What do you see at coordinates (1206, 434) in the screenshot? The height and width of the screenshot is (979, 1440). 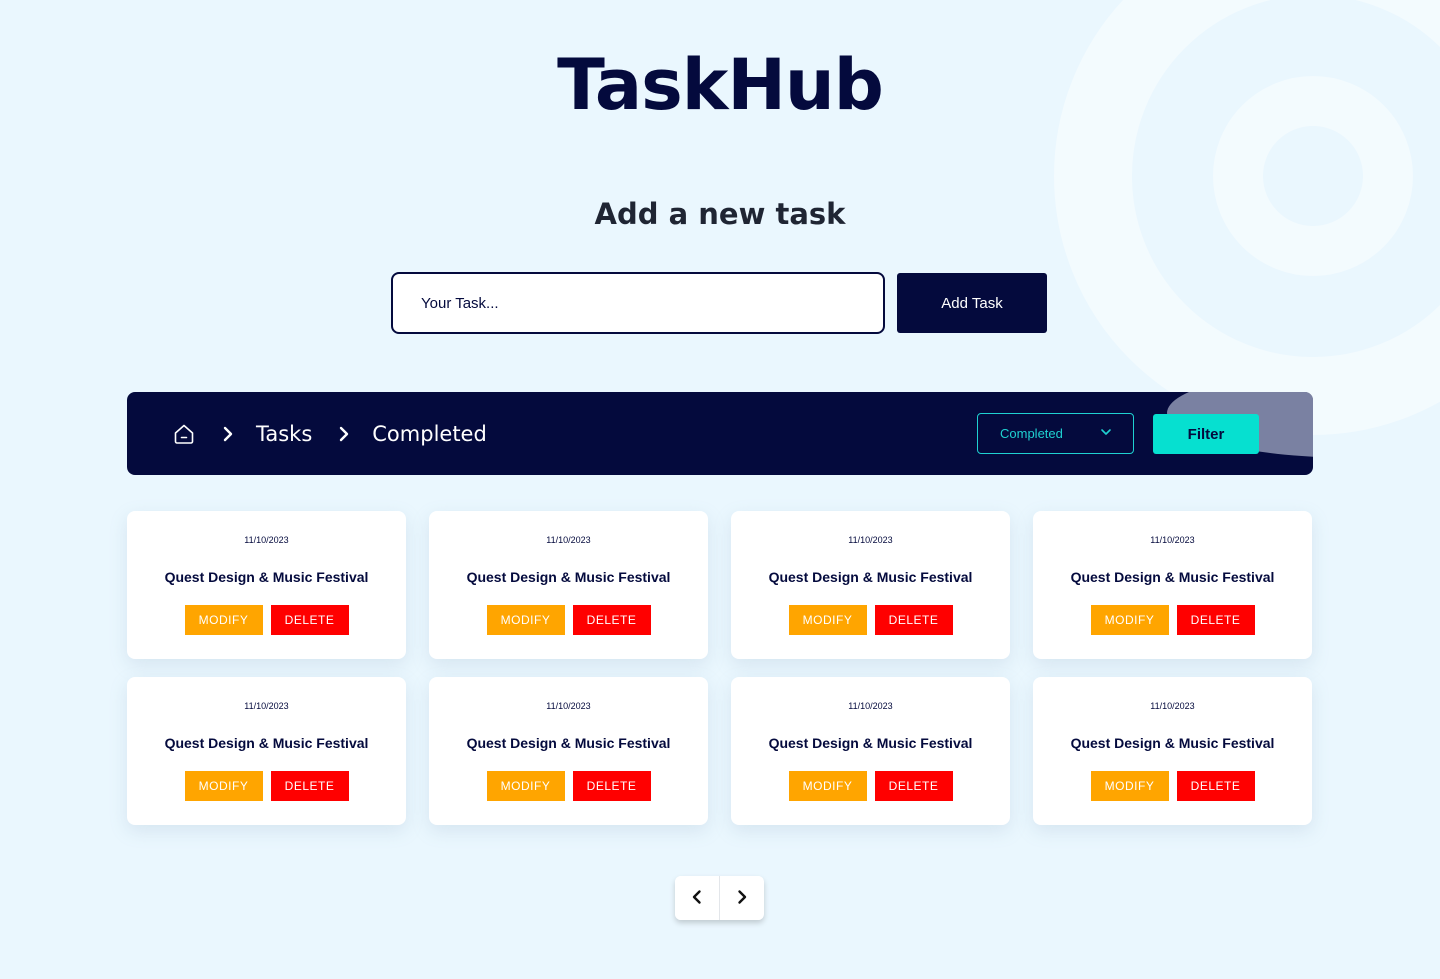 I see `filter-button: Filter` at bounding box center [1206, 434].